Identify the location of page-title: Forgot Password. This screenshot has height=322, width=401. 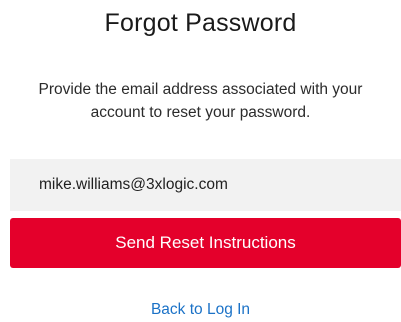
(200, 23).